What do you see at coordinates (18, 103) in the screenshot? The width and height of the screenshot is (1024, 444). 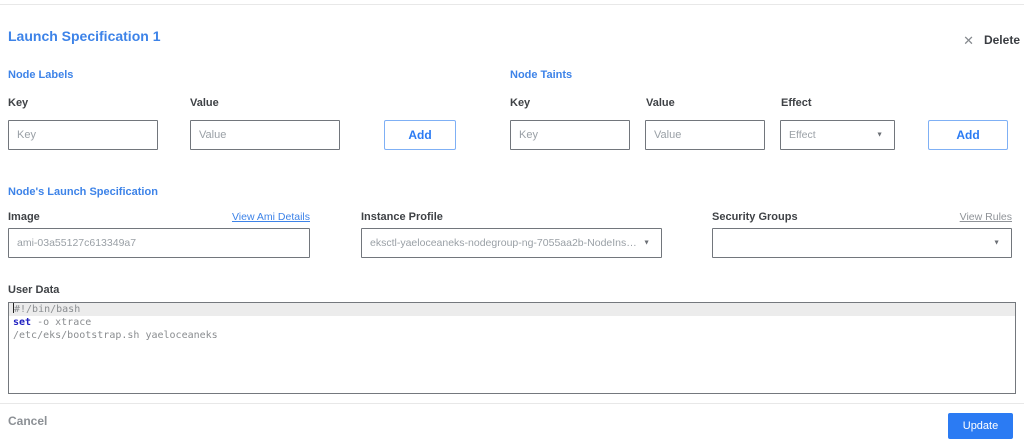 I see `node-labels-key-label: Key` at bounding box center [18, 103].